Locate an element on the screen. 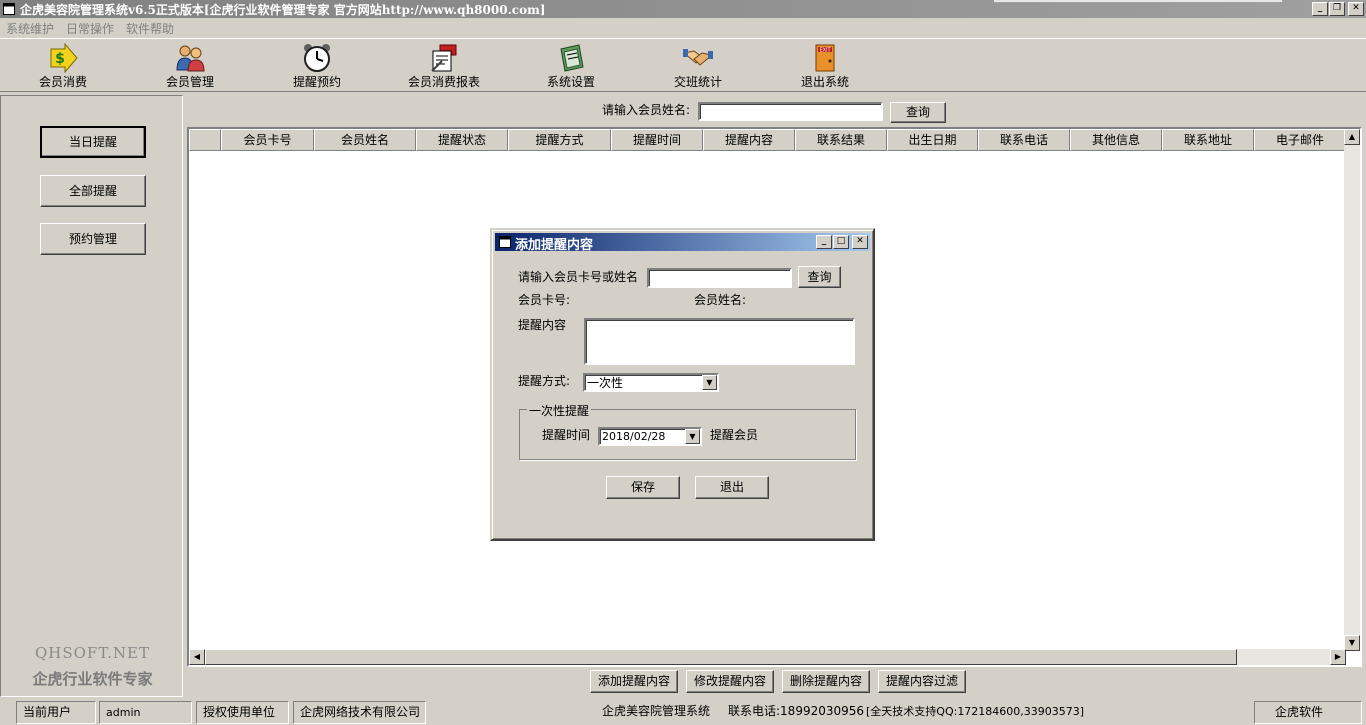 The image size is (1366, 725). license-value: 企虎网络技术有限公司 is located at coordinates (359, 712).